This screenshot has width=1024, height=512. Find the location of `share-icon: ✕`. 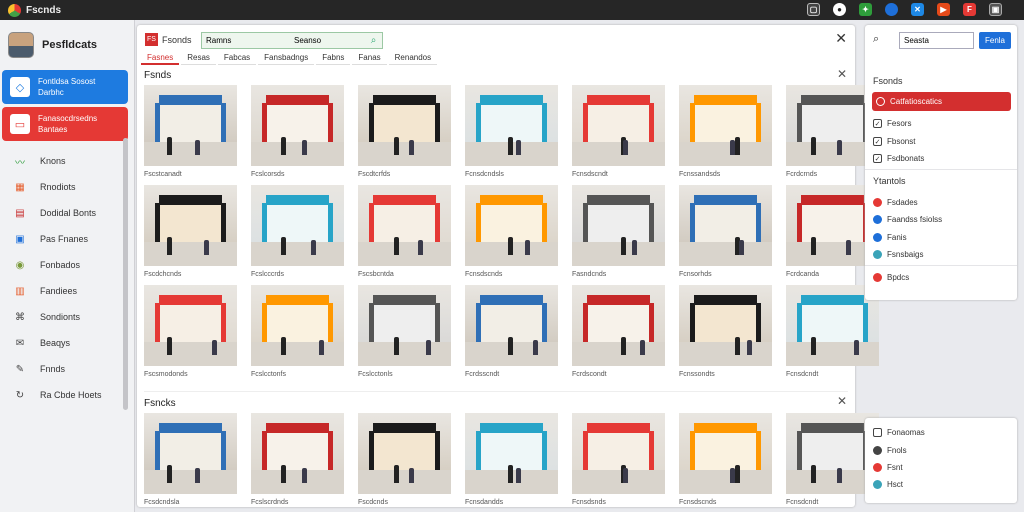

share-icon: ✕ is located at coordinates (917, 9).